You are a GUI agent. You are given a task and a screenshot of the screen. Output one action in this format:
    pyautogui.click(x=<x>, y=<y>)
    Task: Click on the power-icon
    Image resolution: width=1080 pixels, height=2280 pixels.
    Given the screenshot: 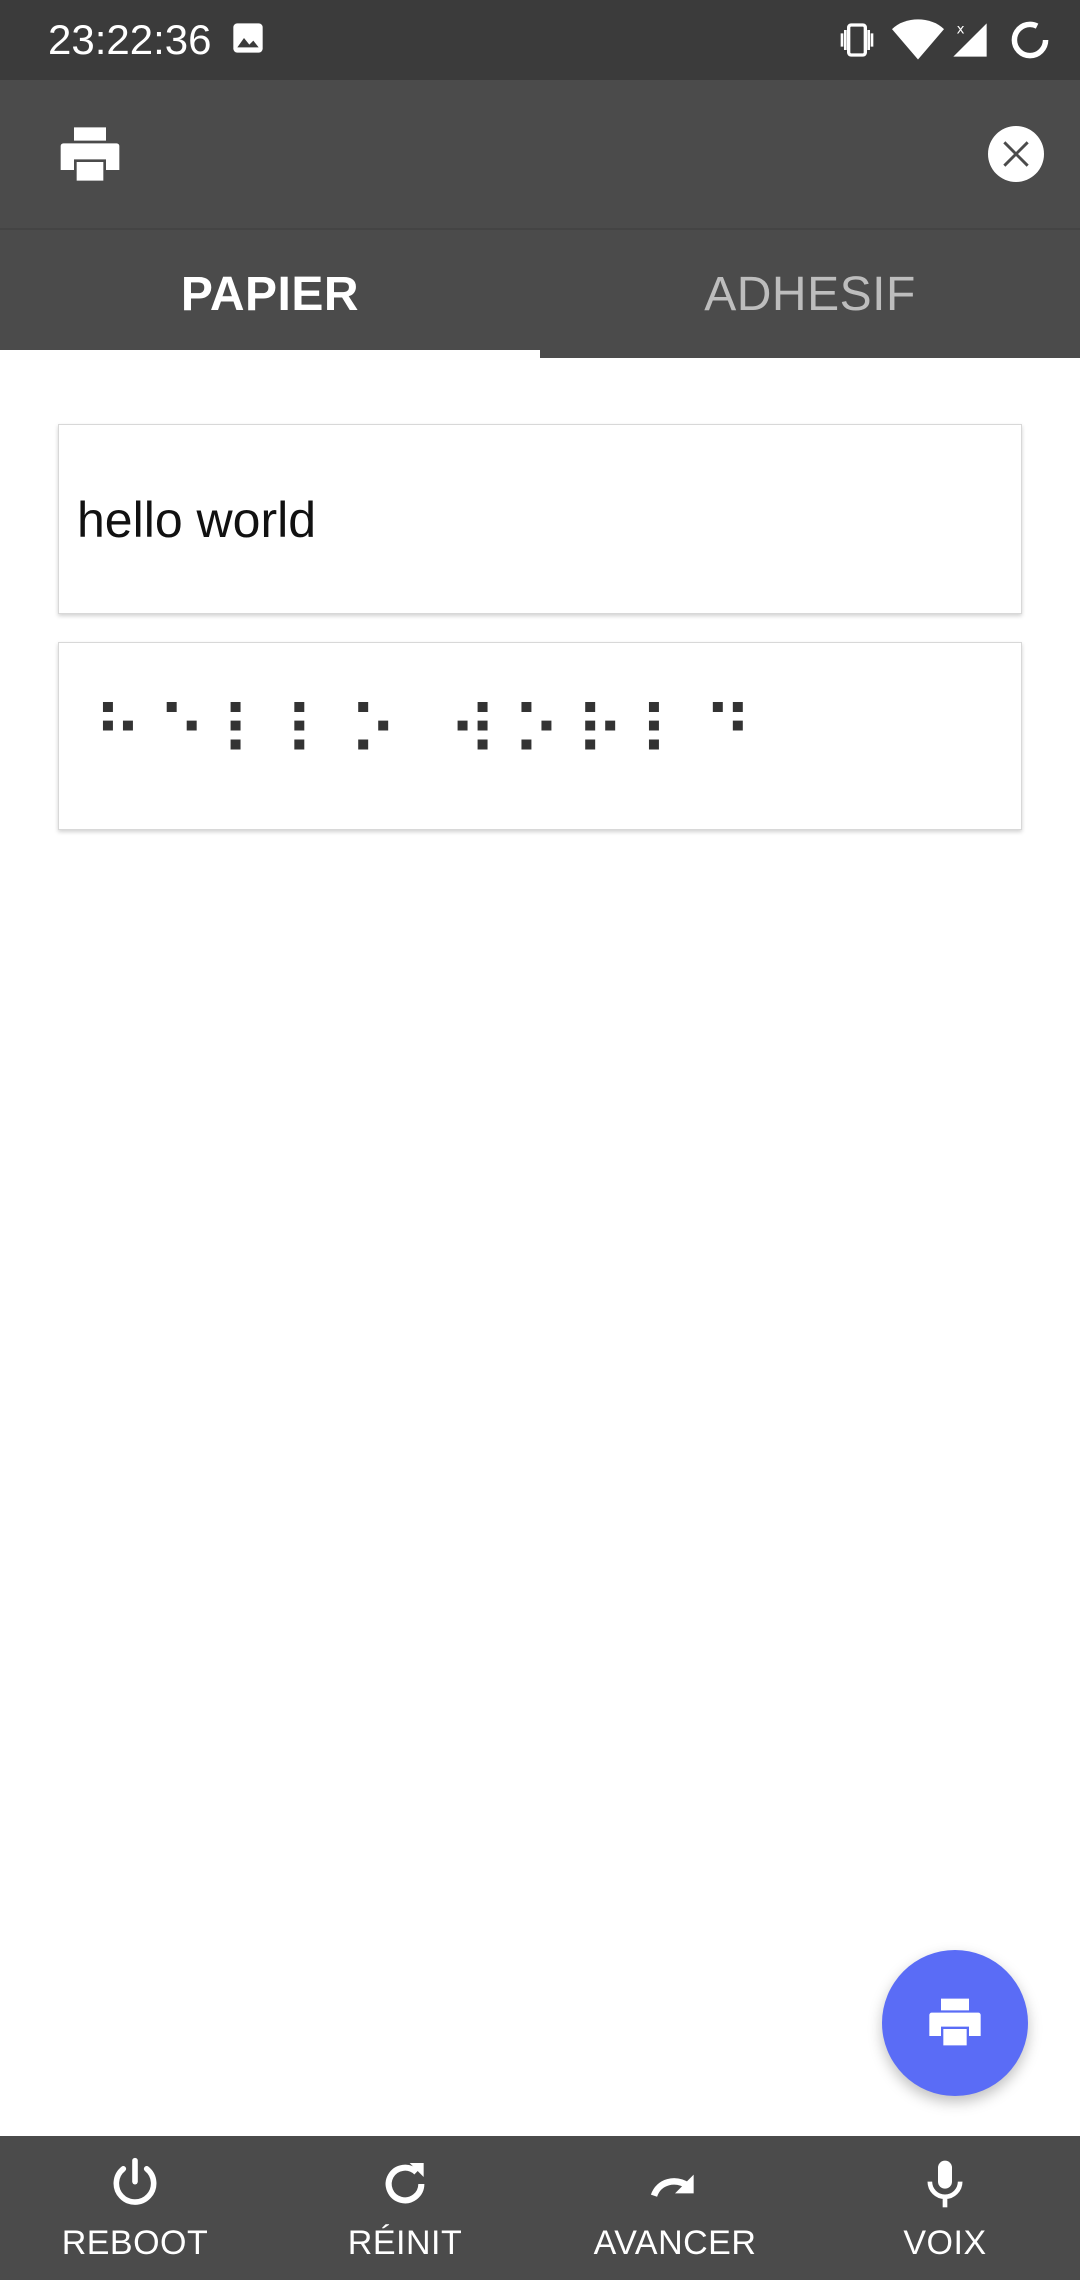 What is the action you would take?
    pyautogui.click(x=135, y=2181)
    